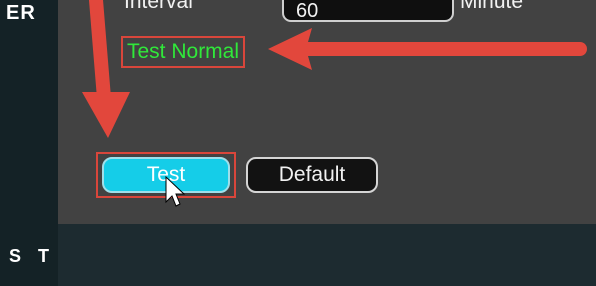  I want to click on arrow-top-to-down, so click(106, 69).